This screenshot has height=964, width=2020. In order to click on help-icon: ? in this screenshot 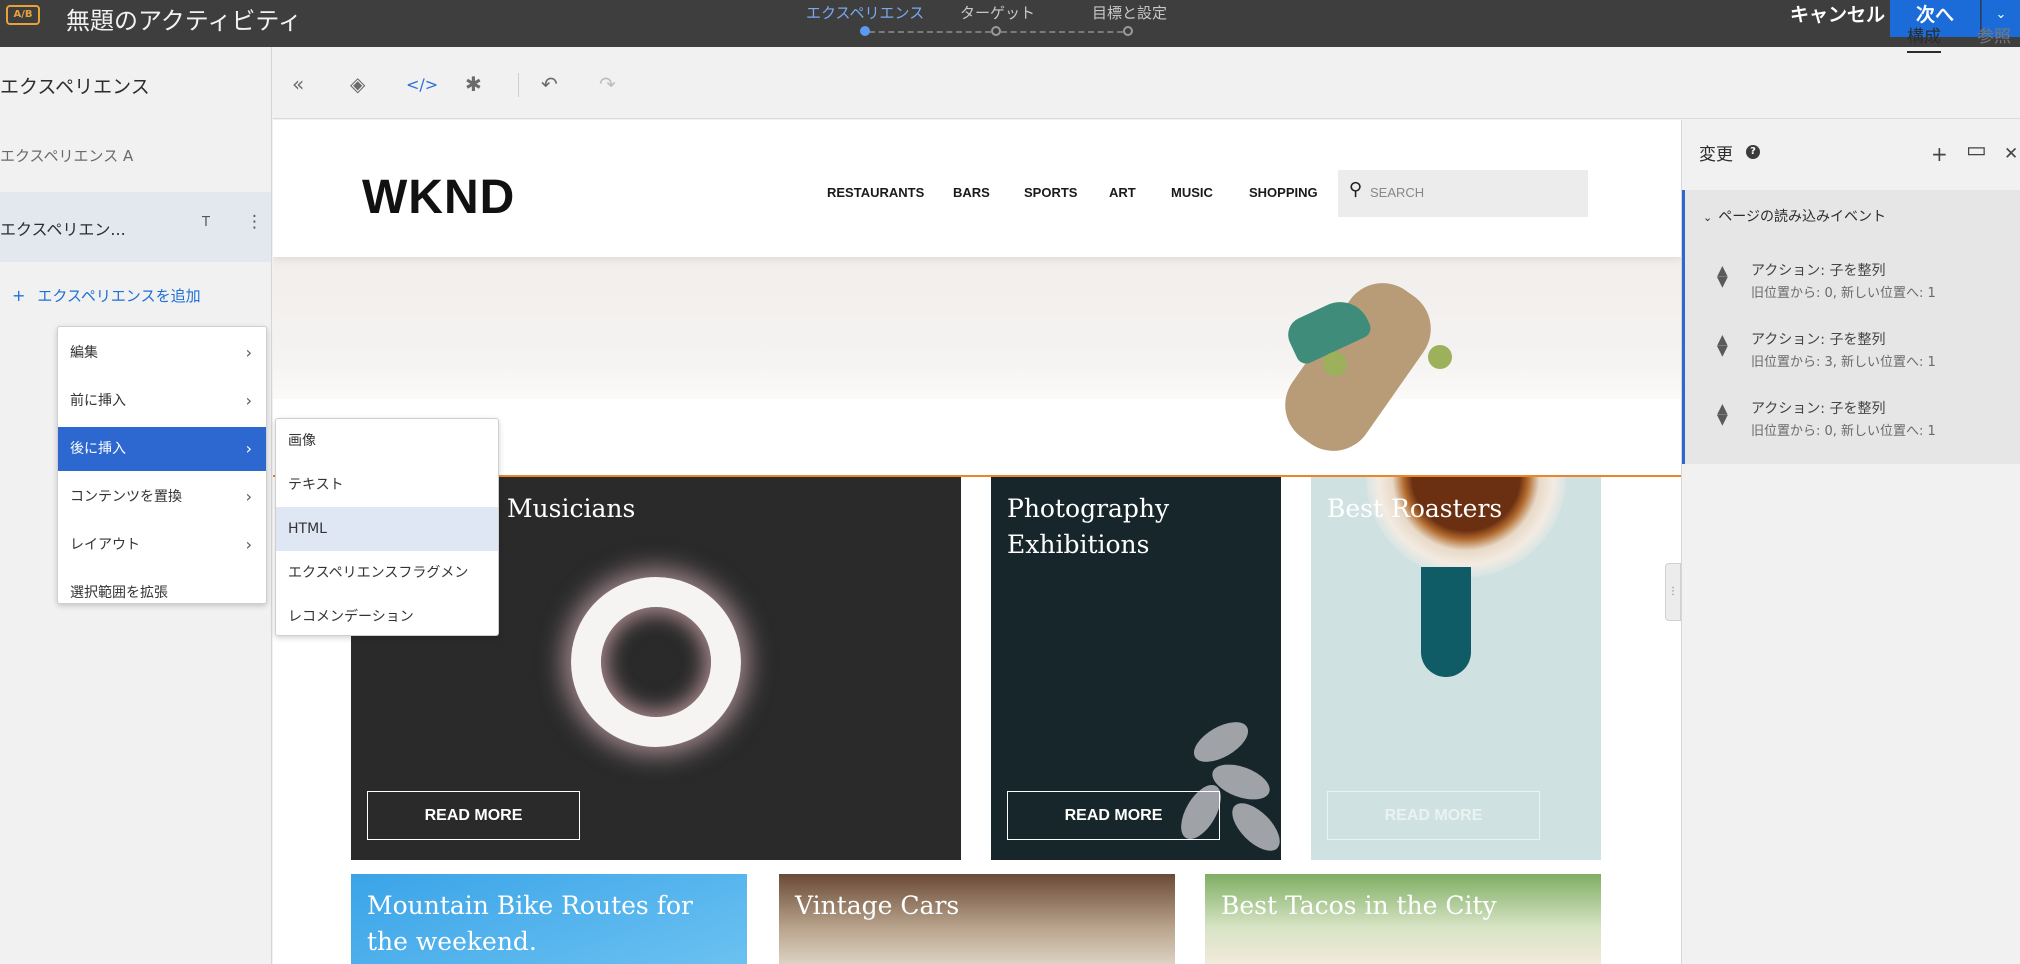, I will do `click(1753, 152)`.